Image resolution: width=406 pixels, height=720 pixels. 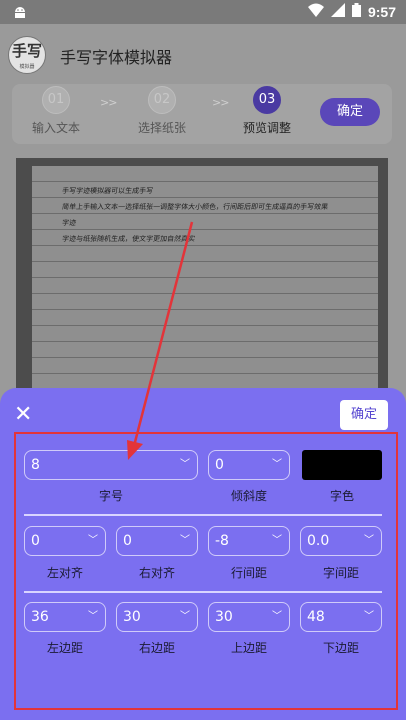 I want to click on select-value: 8, so click(x=35, y=465).